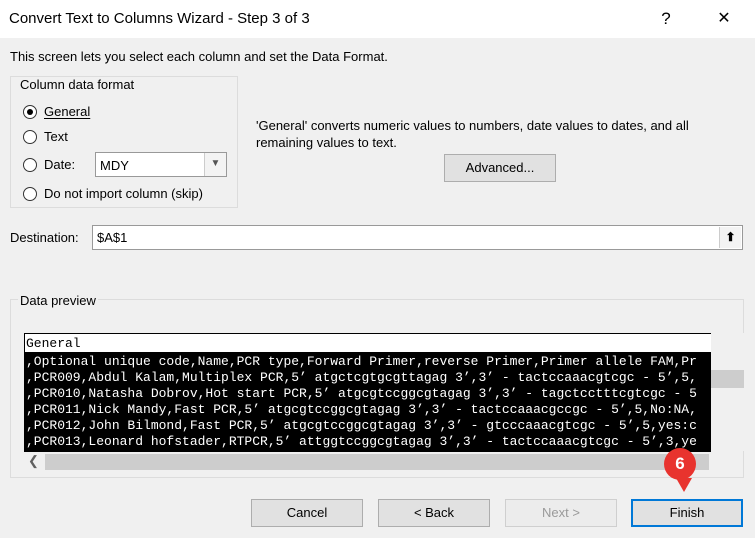  I want to click on help-button: ?, so click(666, 19).